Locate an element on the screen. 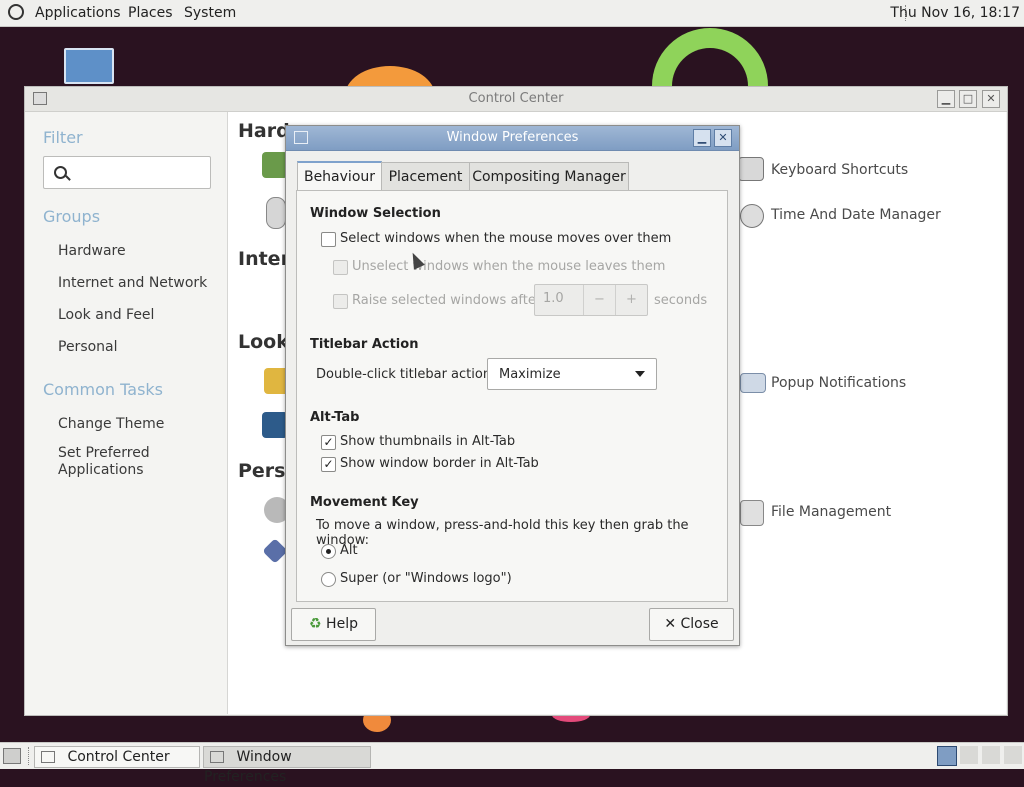 This screenshot has height=787, width=1024. raise-after-checkbox is located at coordinates (340, 301).